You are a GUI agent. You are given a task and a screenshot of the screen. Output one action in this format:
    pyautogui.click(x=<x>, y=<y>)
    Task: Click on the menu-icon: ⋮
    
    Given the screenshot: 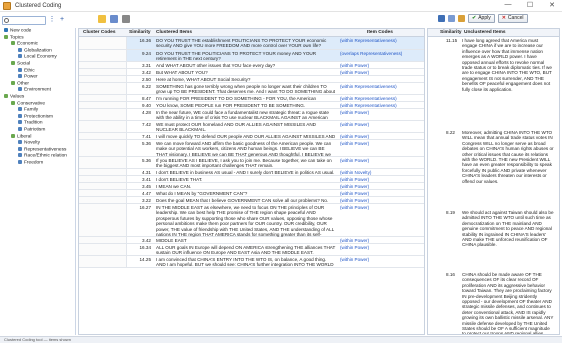 What is the action you would take?
    pyautogui.click(x=52, y=20)
    